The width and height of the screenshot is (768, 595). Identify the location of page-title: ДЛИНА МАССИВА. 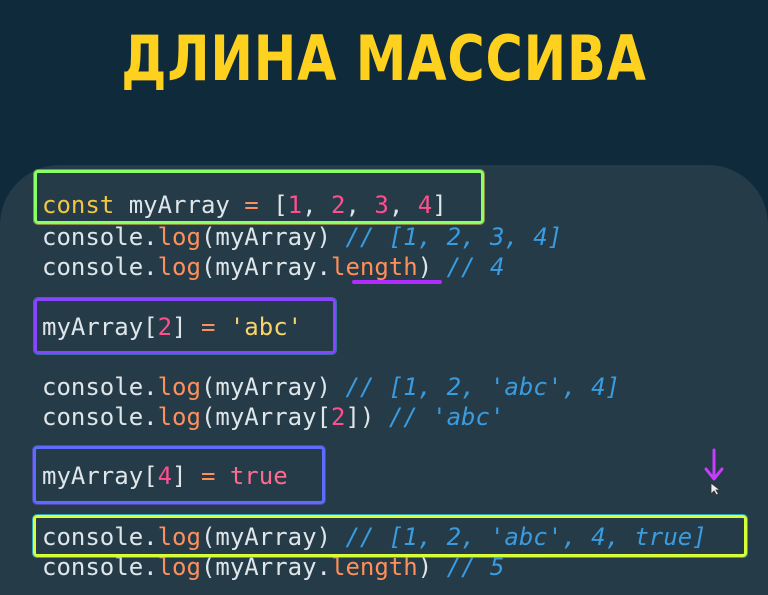
(384, 58).